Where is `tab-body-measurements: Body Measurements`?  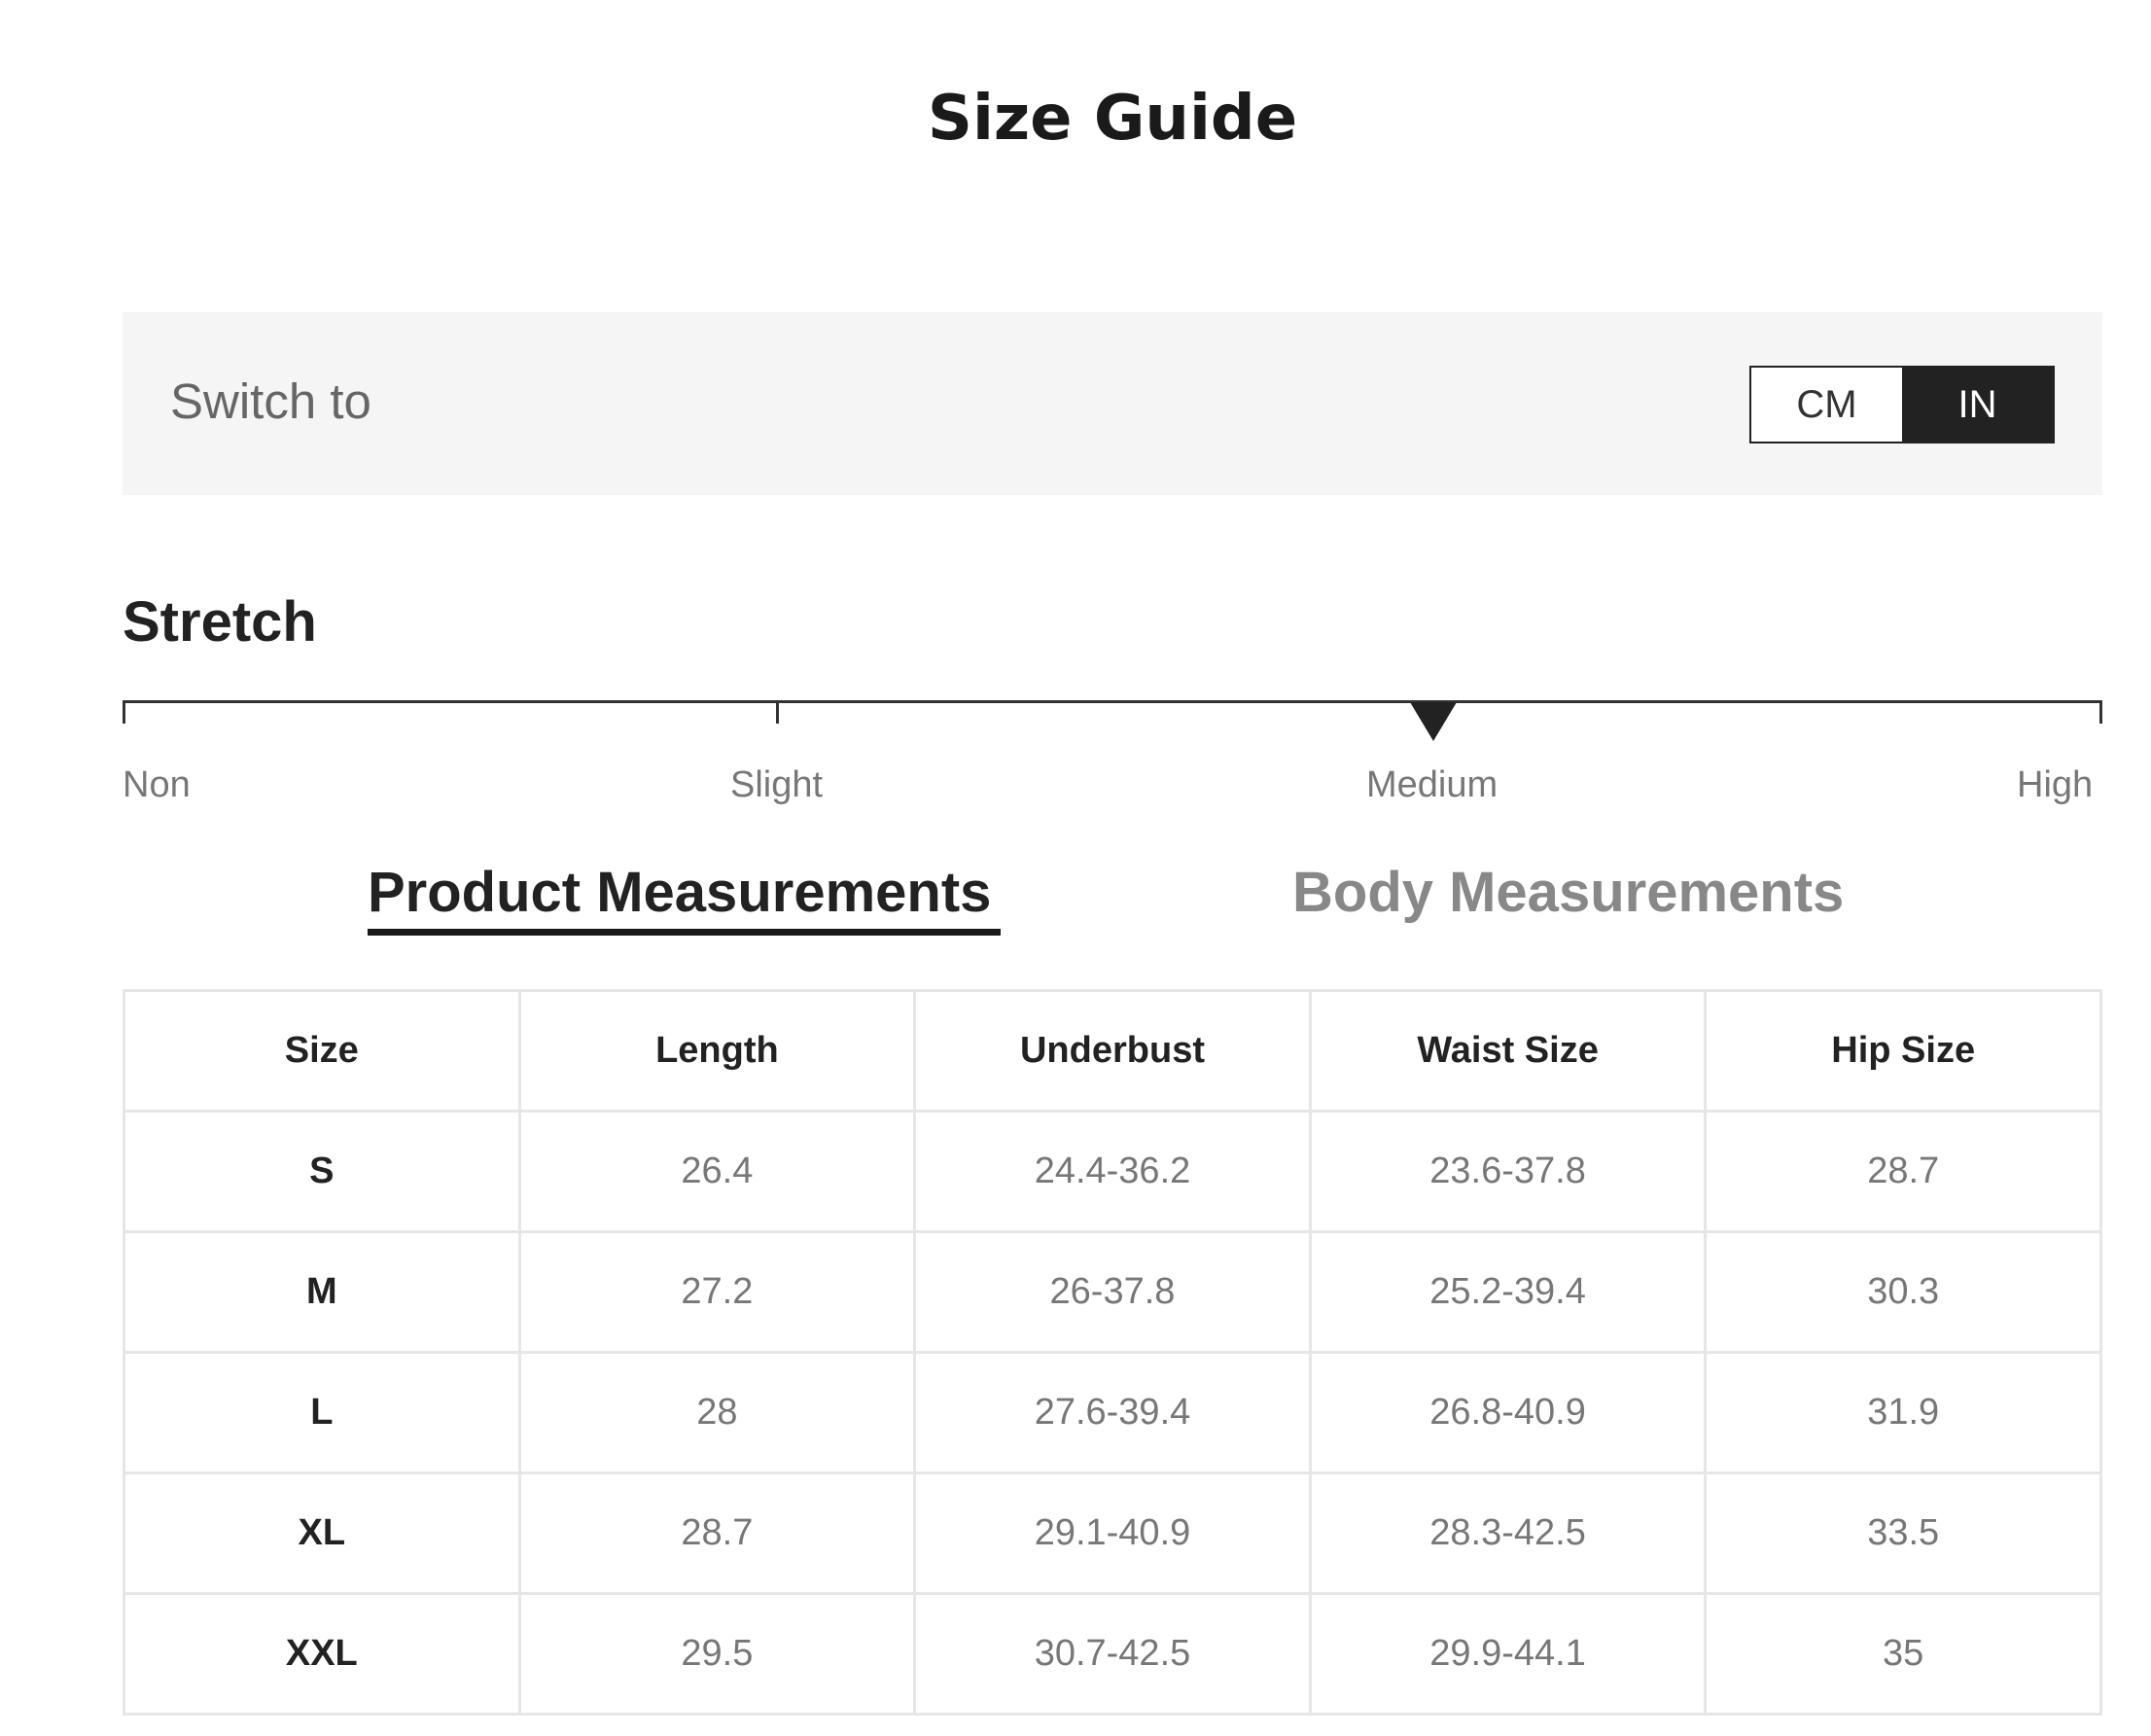
tab-body-measurements: Body Measurements is located at coordinates (1568, 893).